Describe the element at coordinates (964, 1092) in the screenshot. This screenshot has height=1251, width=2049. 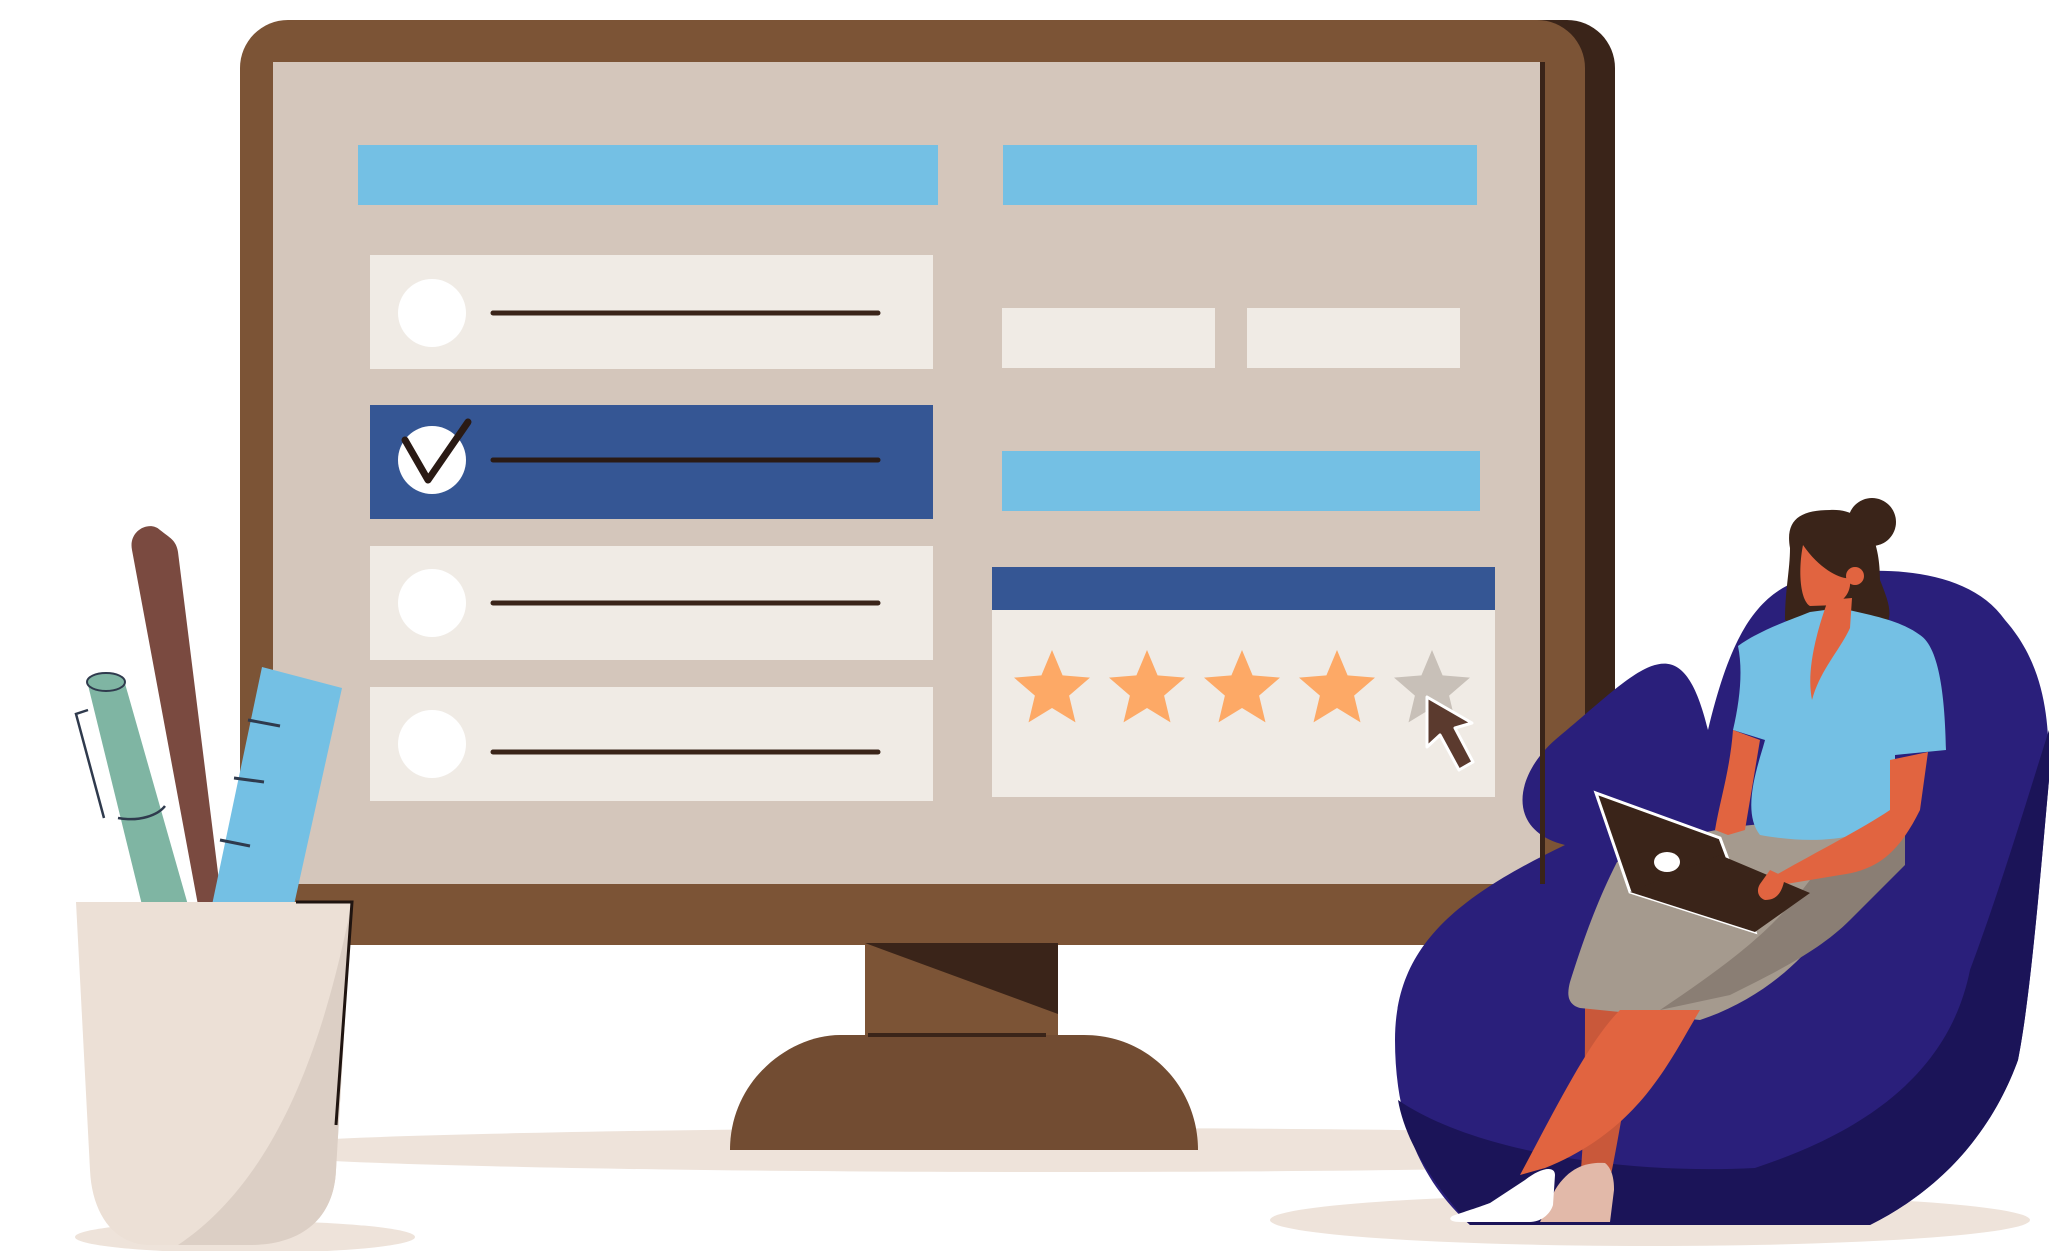
I see `monitor-base` at that location.